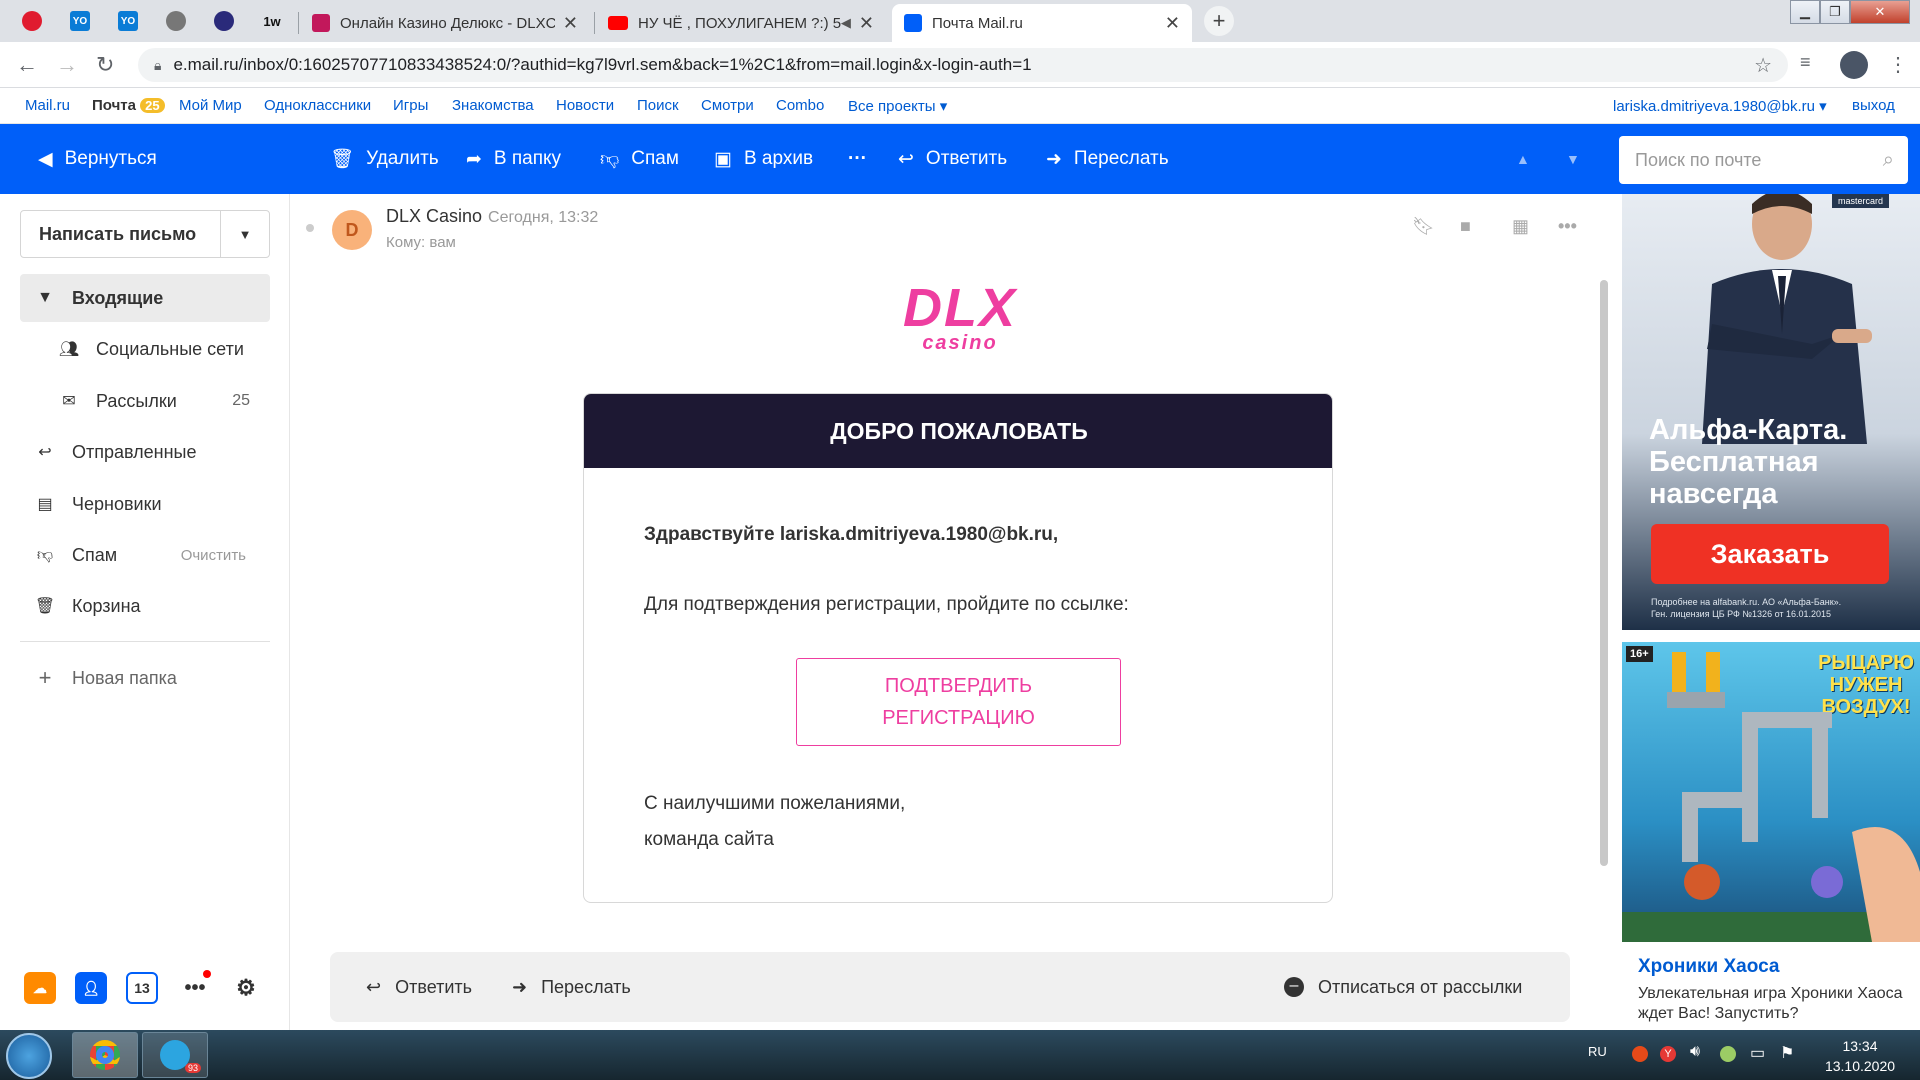 The image size is (1920, 1080). What do you see at coordinates (741, 23) in the screenshot?
I see `tab-youtube: НУ ЧЁ , ПОХУЛИГАНЕМ ?:) 5 ◀ ✕` at bounding box center [741, 23].